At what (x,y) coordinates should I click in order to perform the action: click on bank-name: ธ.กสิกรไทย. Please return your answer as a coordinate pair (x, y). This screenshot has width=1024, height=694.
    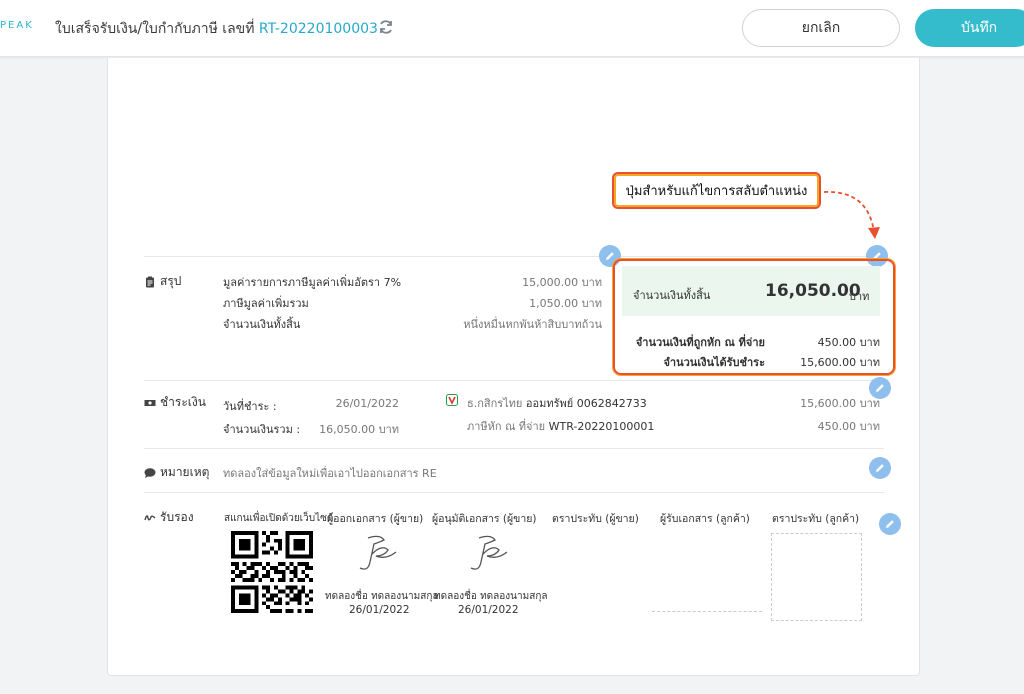
    Looking at the image, I should click on (496, 403).